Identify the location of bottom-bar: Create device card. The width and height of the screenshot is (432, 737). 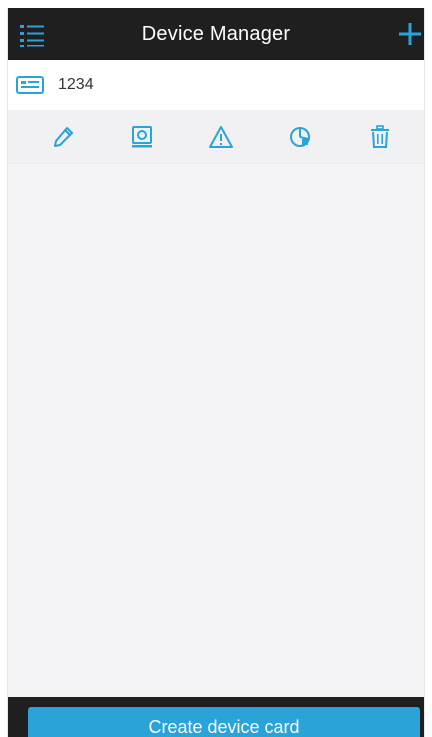
(216, 717).